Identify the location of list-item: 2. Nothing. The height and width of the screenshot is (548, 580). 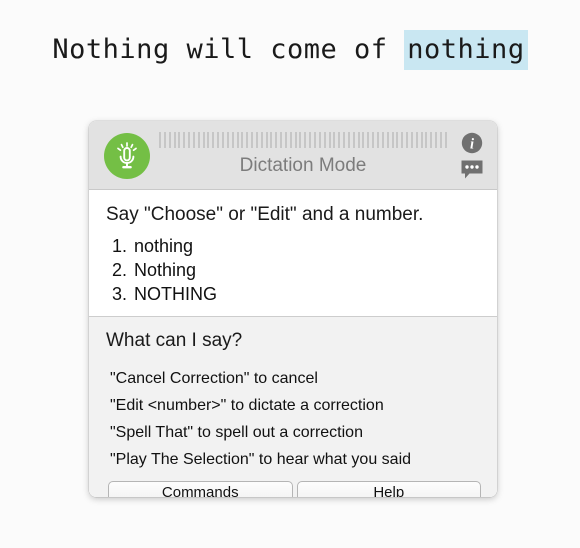
(293, 270).